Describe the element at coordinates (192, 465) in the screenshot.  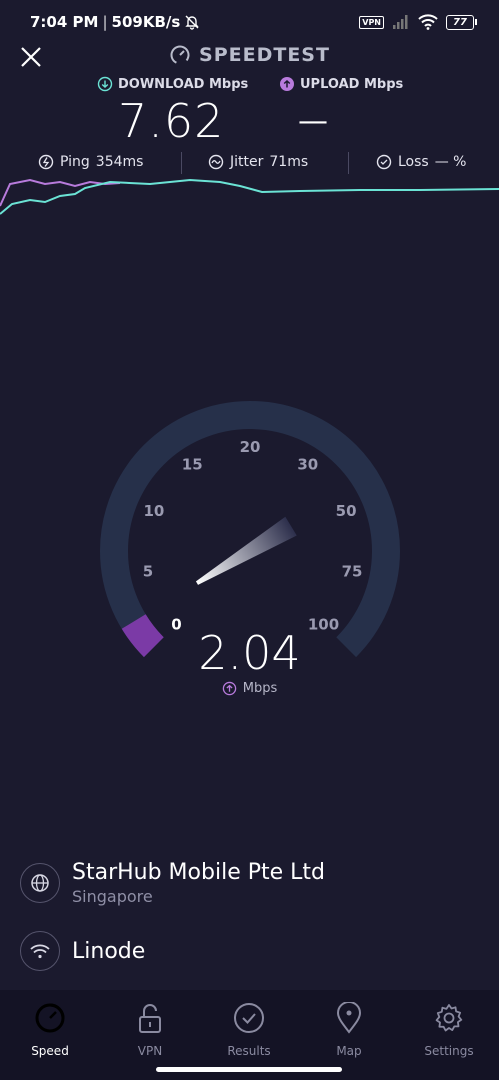
I see `gauge-tick-label: 15` at that location.